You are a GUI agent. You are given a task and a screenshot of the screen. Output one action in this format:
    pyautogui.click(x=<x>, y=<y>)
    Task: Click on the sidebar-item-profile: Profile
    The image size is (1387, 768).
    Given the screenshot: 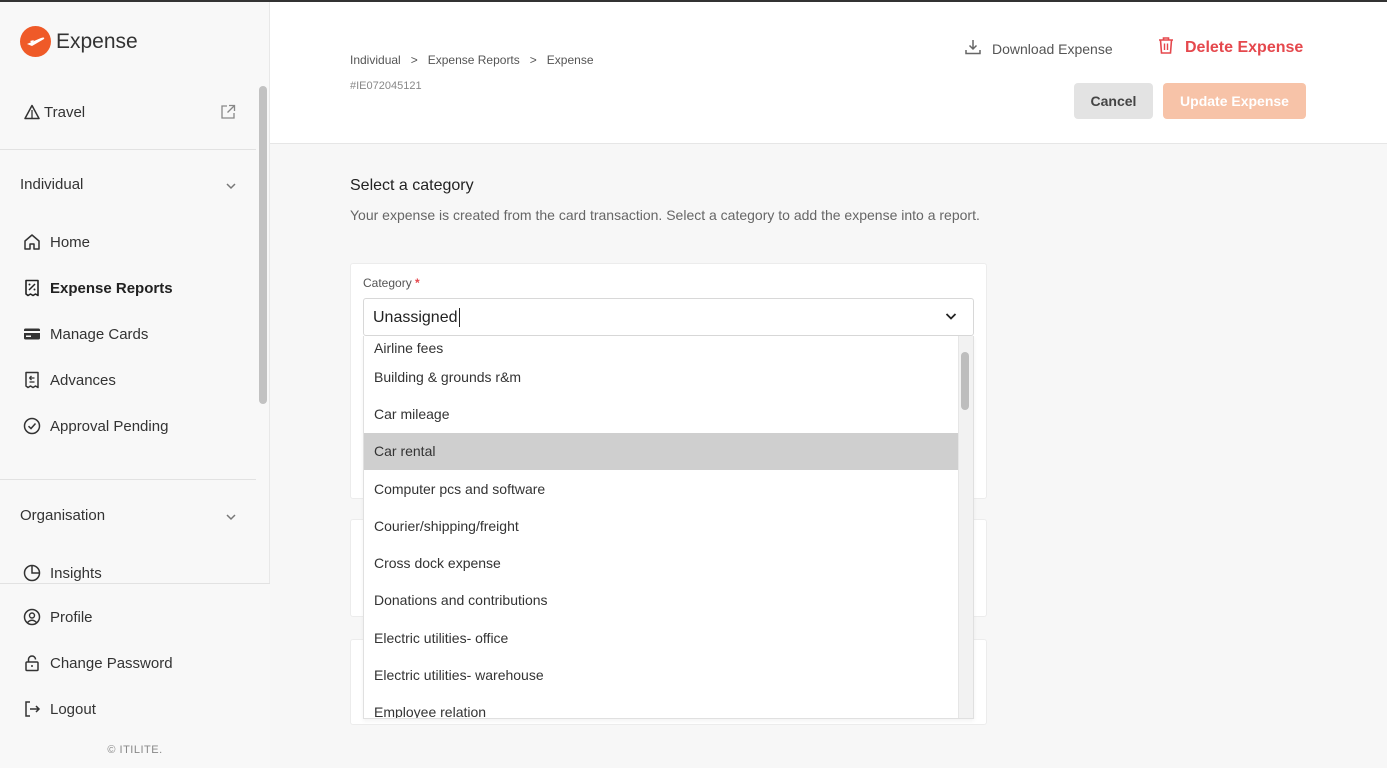 What is the action you would take?
    pyautogui.click(x=150, y=617)
    